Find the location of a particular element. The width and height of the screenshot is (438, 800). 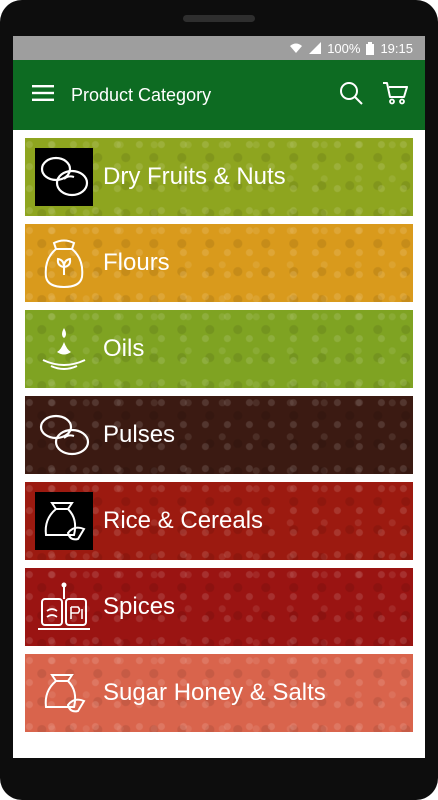

status-bar: 100% 19:15 is located at coordinates (219, 48).